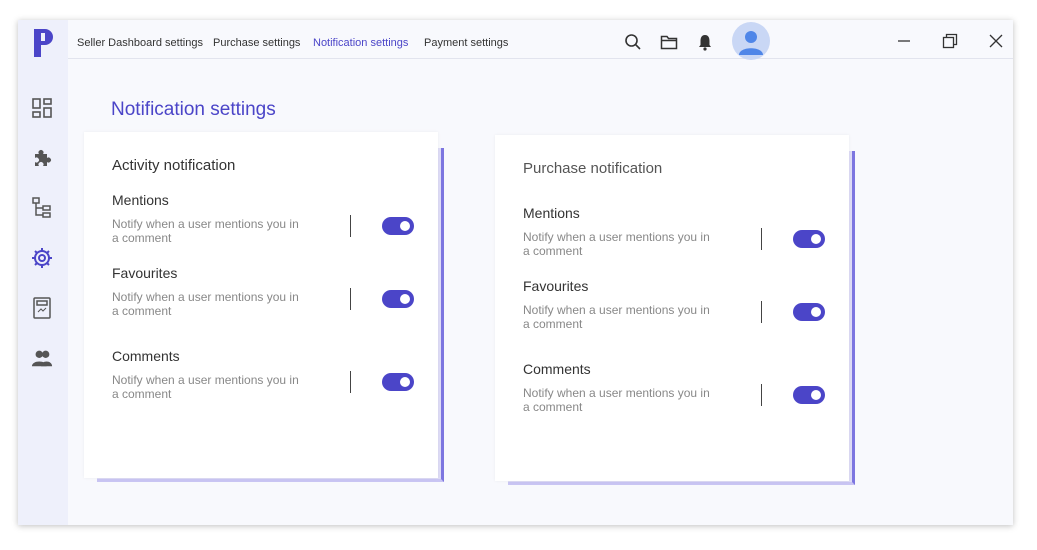 This screenshot has width=1037, height=550. Describe the element at coordinates (42, 108) in the screenshot. I see `dashboard-grid-icon` at that location.